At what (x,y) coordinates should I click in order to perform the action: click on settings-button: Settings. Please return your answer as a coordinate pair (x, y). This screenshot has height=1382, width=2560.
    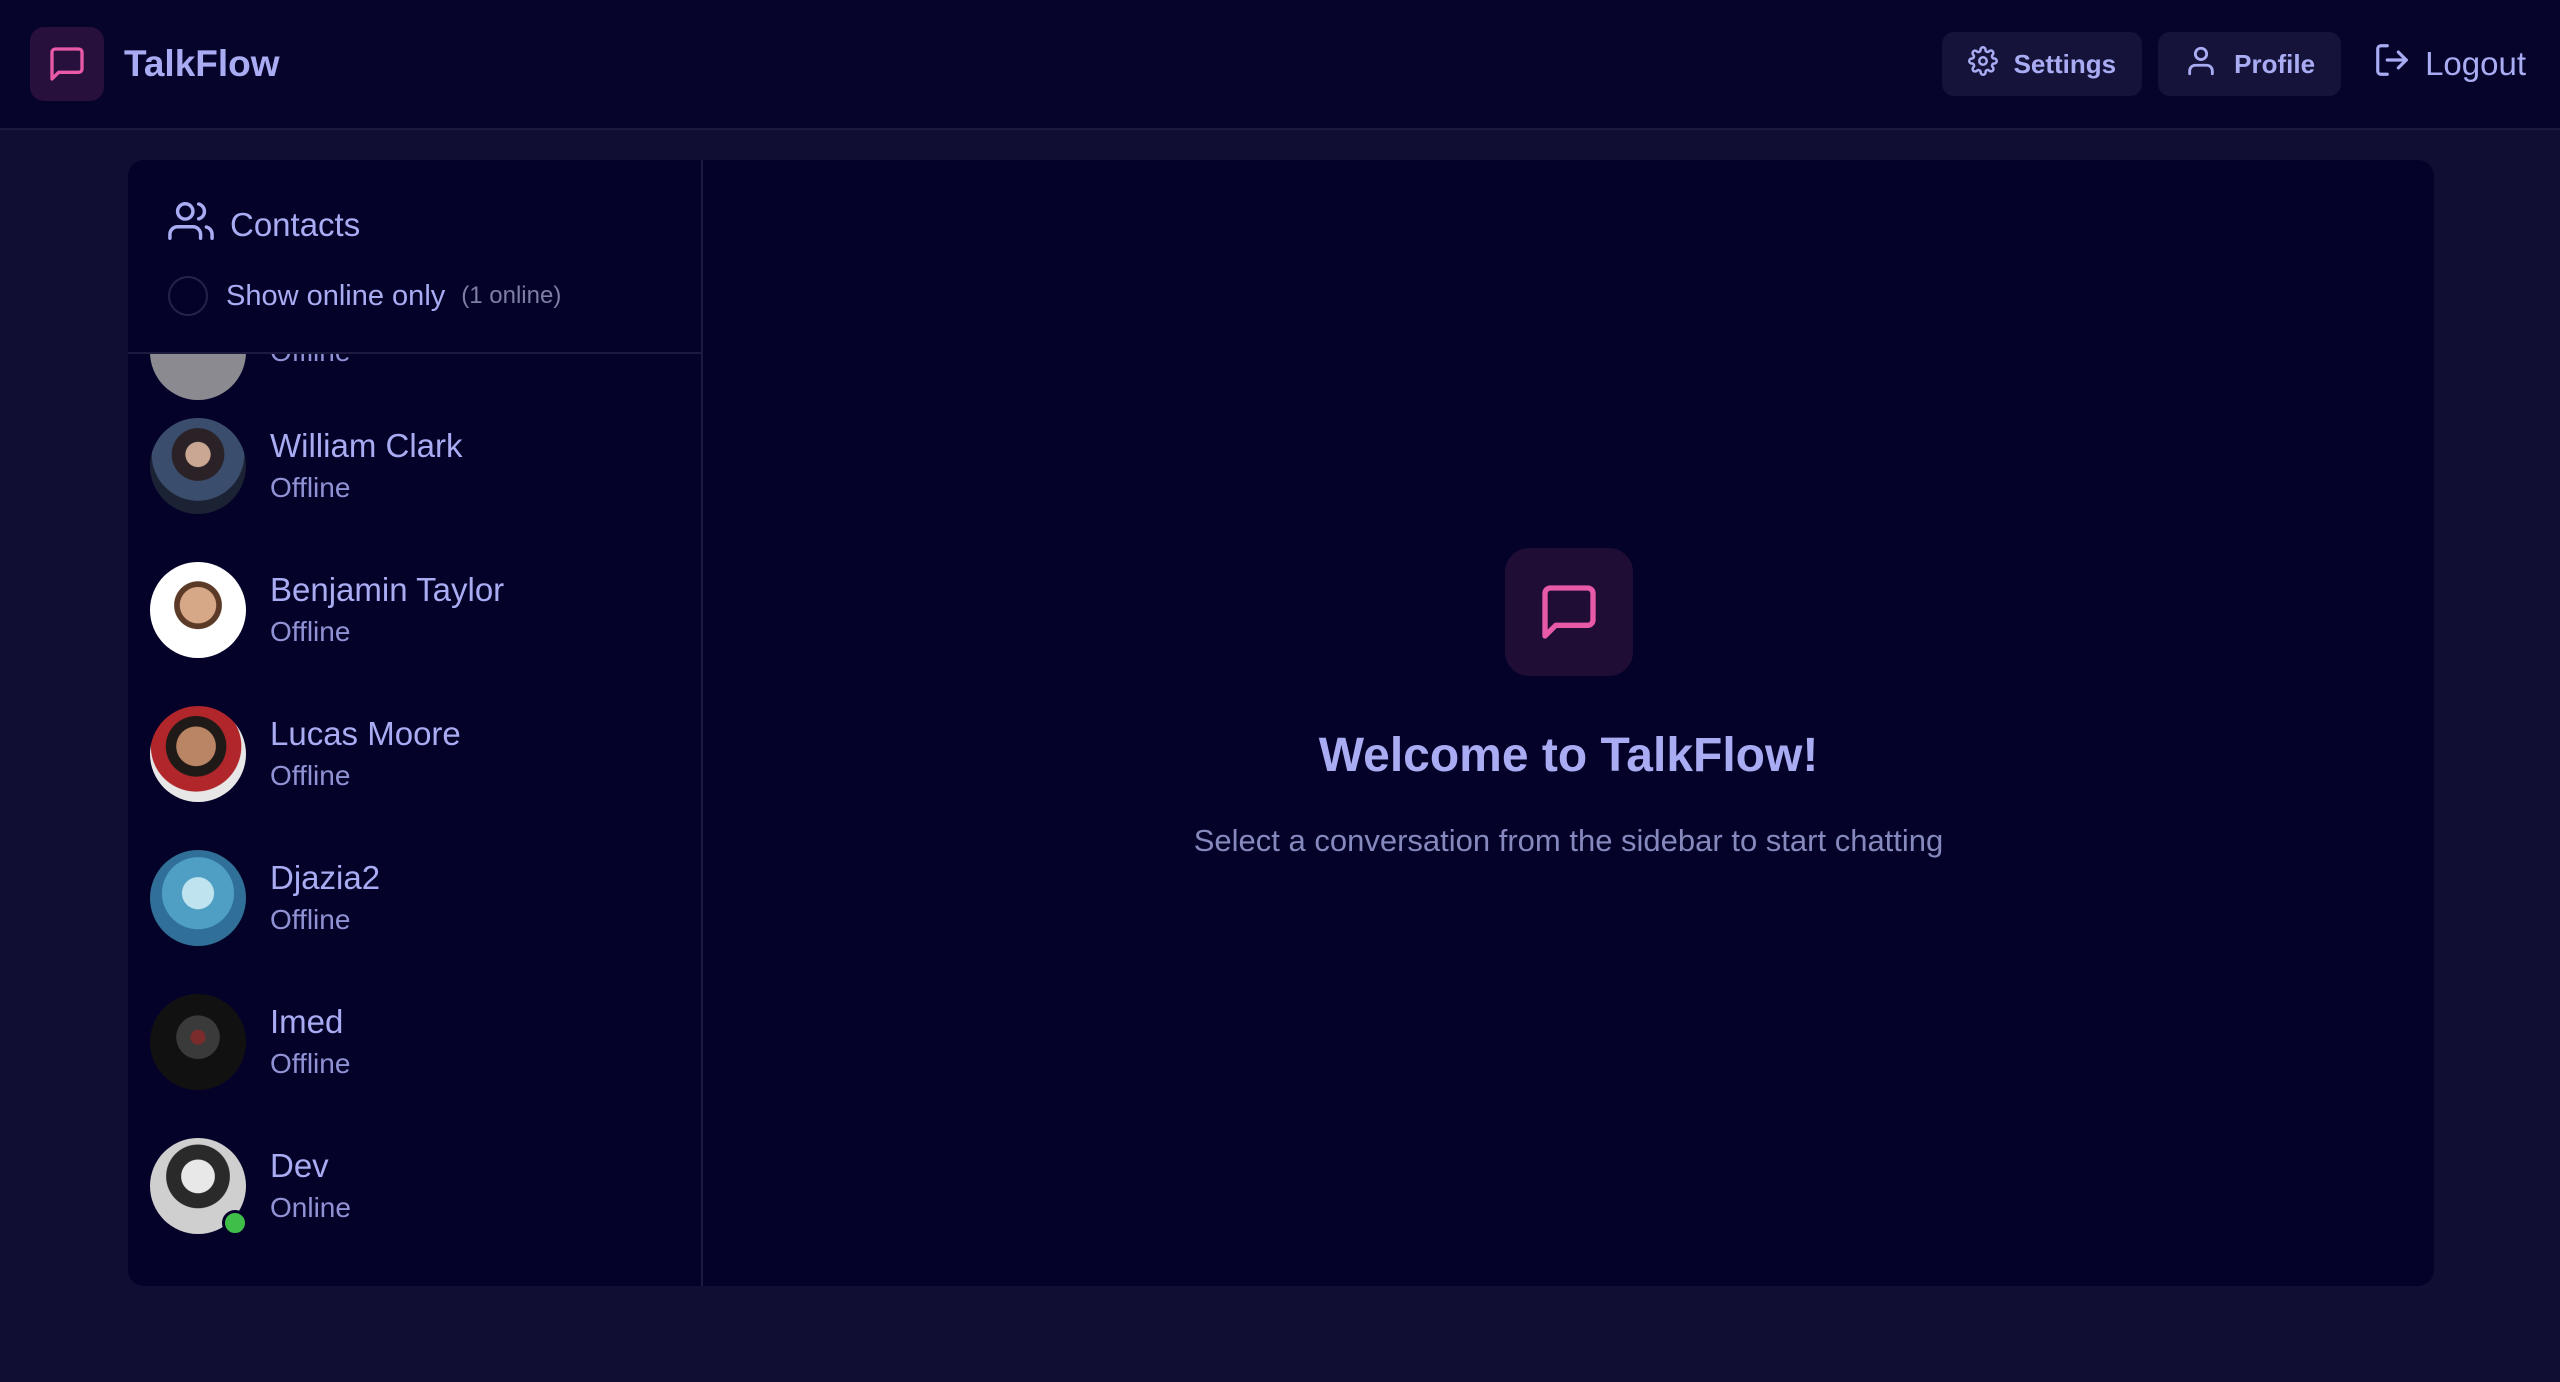
    Looking at the image, I should click on (2042, 64).